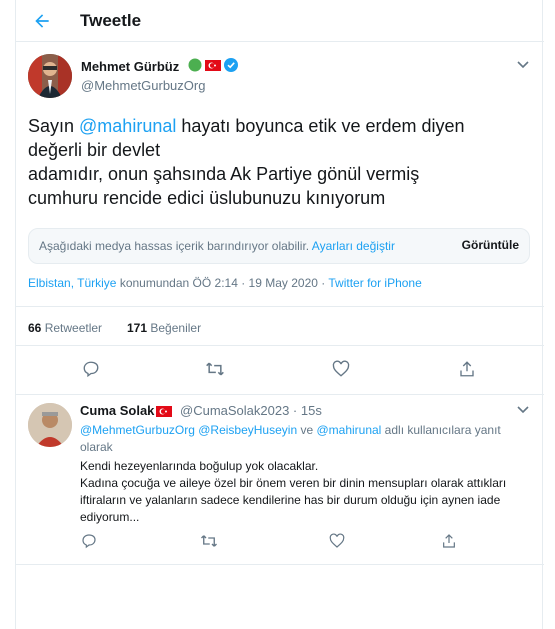 This screenshot has width=555, height=629. I want to click on back-button, so click(42, 21).